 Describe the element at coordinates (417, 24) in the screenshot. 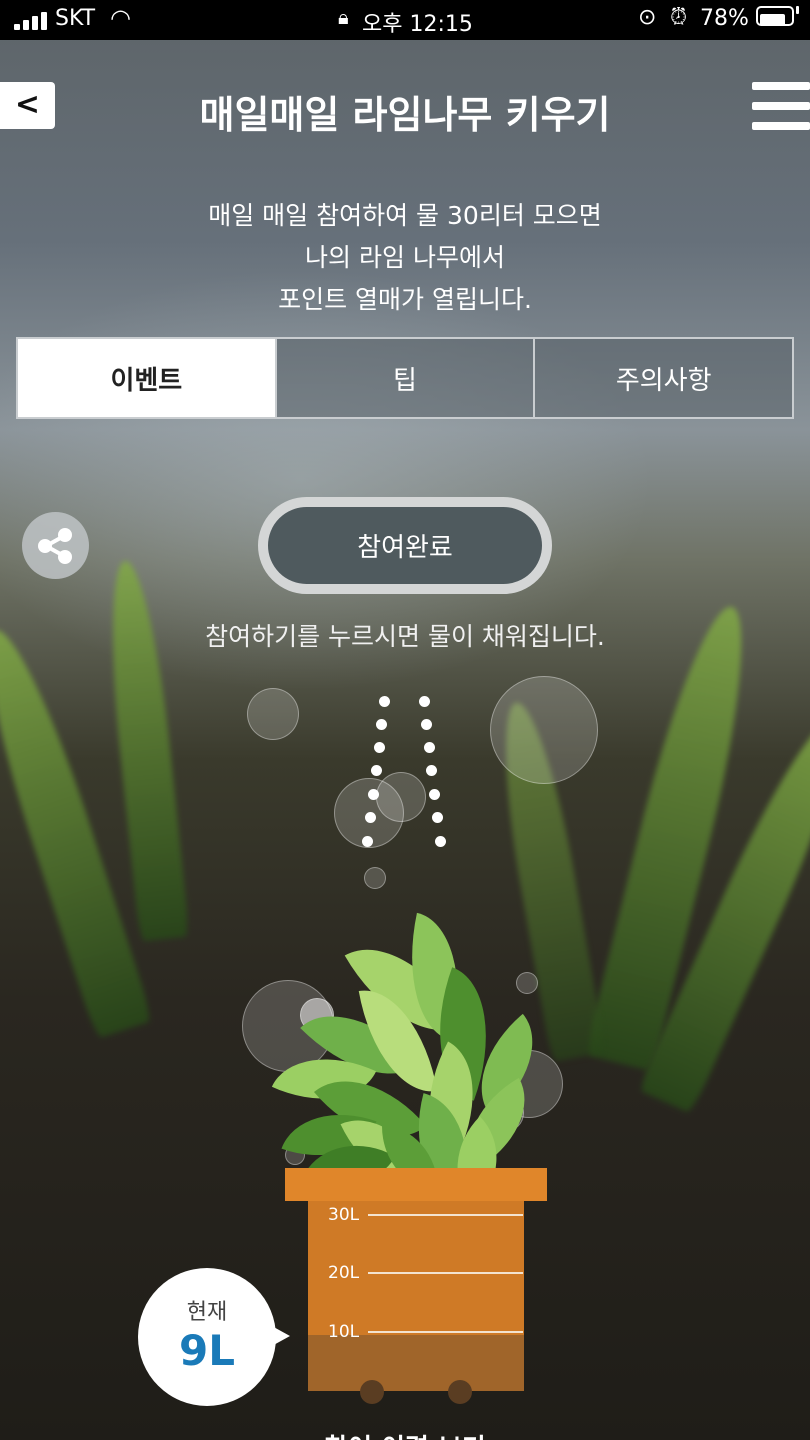

I see `status-time: 오후 12:15` at that location.